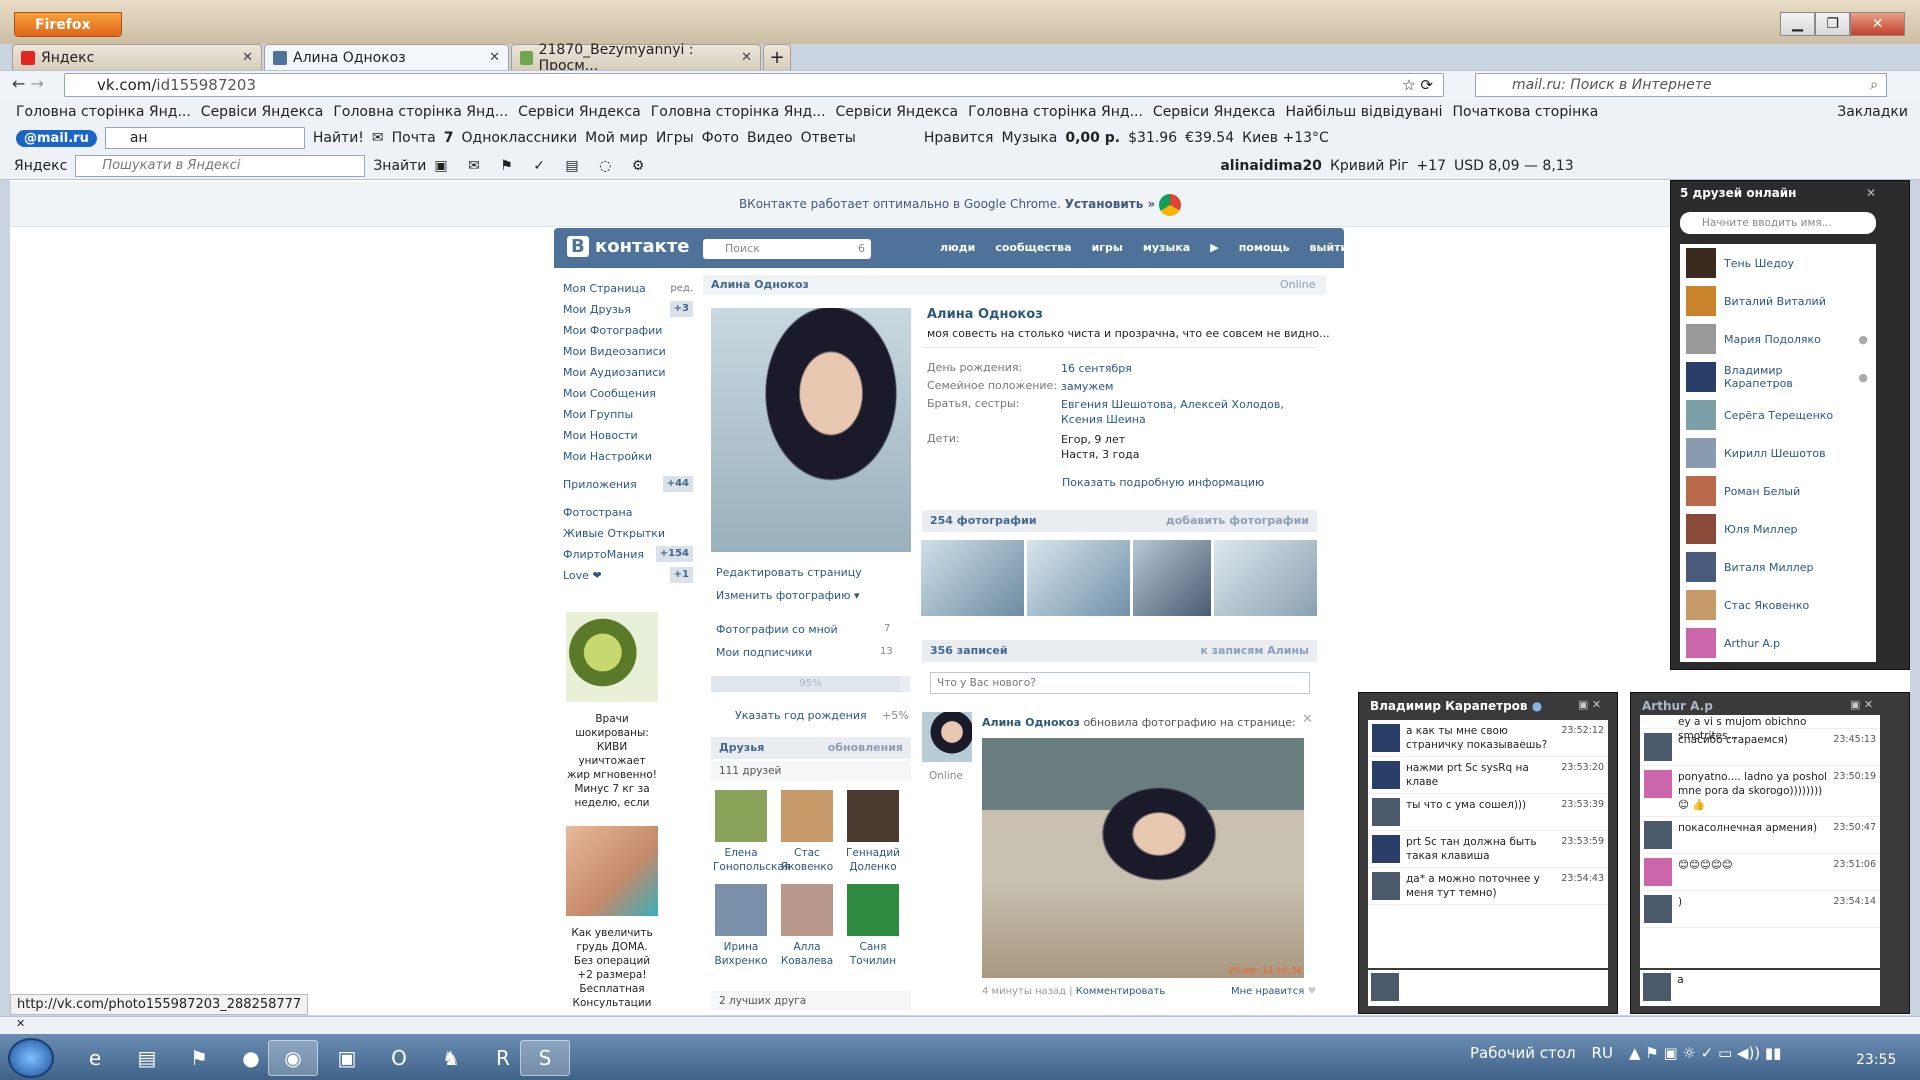 This screenshot has height=1080, width=1920. What do you see at coordinates (865, 748) in the screenshot?
I see `friends-updates-link: обновления` at bounding box center [865, 748].